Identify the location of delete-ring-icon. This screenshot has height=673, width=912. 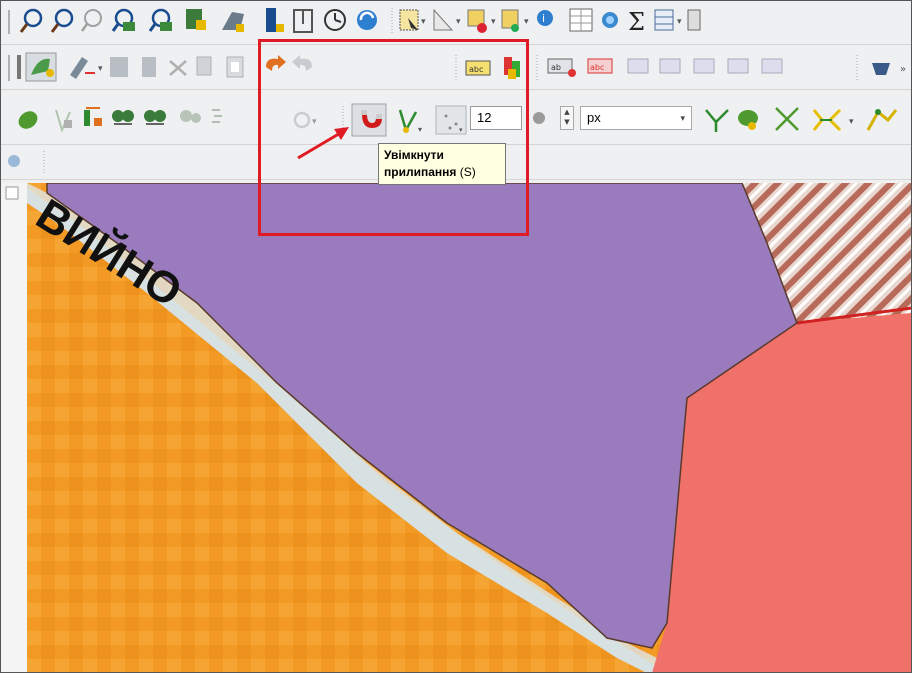
(787, 119).